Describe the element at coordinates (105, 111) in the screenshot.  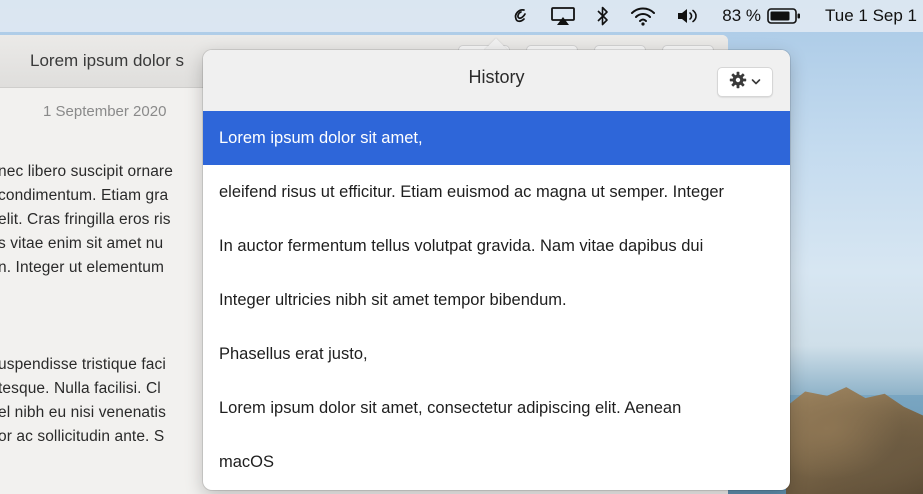
I see `document-date: 1 September 2020` at that location.